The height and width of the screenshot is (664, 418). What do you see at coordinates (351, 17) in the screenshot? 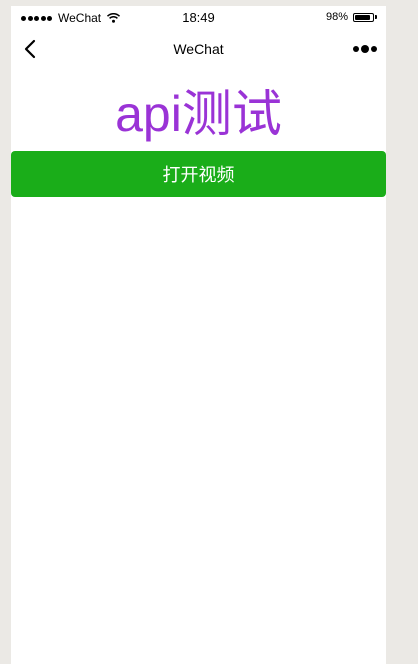
I see `status-right: 98%` at bounding box center [351, 17].